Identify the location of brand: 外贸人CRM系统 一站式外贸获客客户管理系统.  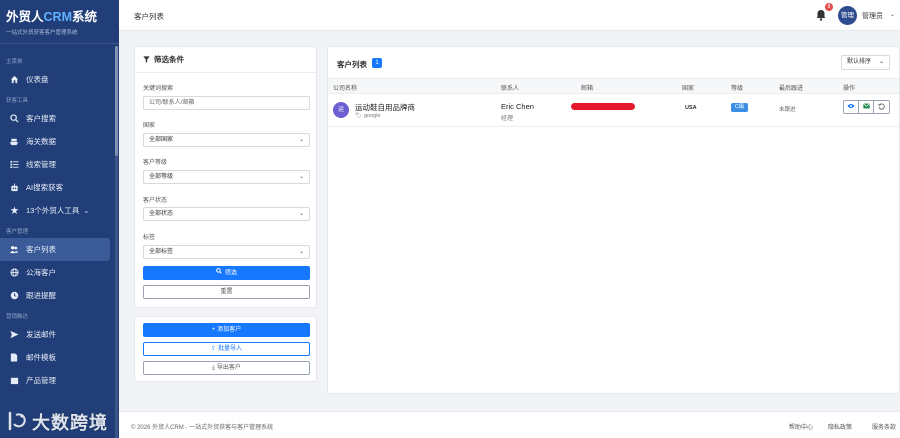
(59, 22).